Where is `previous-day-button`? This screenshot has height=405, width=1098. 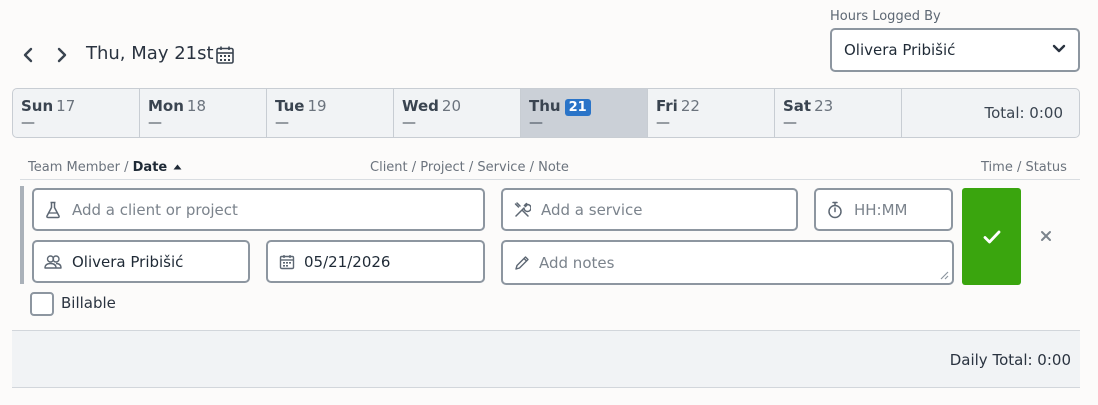
previous-day-button is located at coordinates (28, 55).